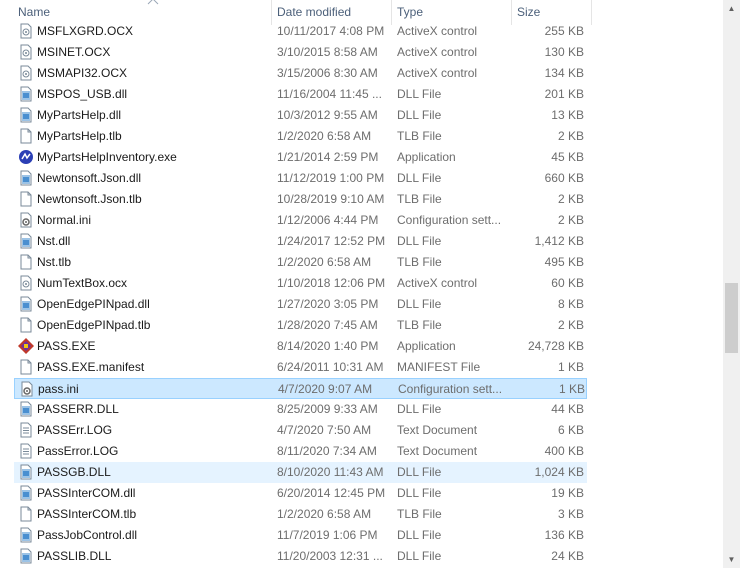  Describe the element at coordinates (567, 157) in the screenshot. I see `file-size: 45 KB` at that location.